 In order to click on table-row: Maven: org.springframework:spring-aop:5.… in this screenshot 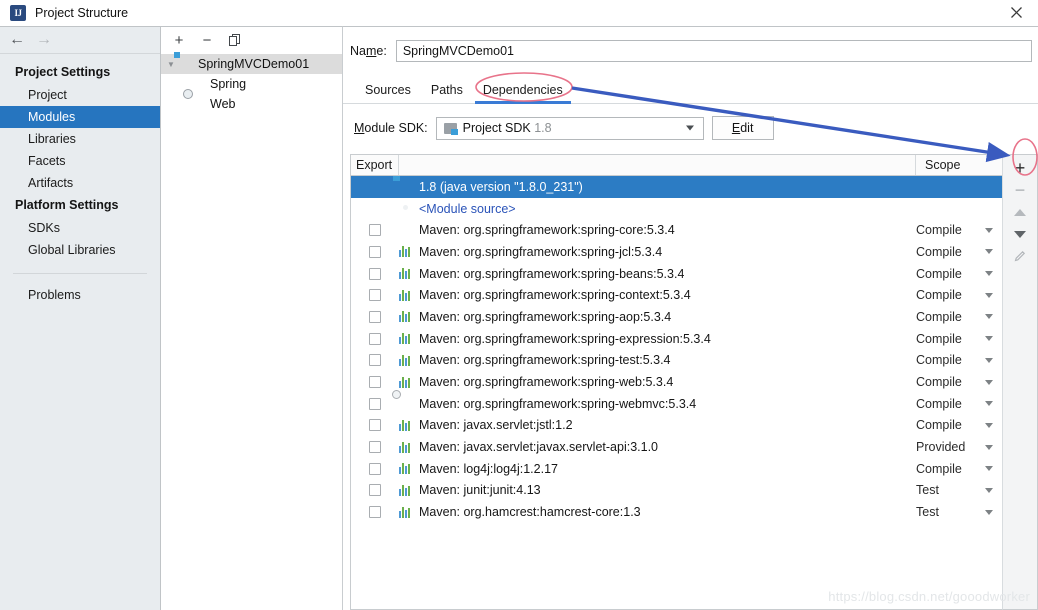, I will do `click(676, 317)`.